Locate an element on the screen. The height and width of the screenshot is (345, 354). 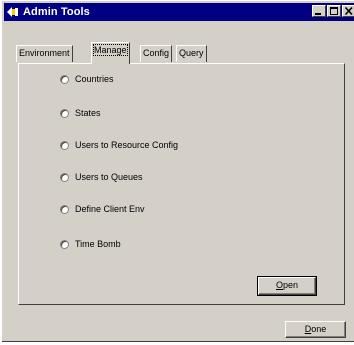
radio-define-client-env is located at coordinates (64, 209).